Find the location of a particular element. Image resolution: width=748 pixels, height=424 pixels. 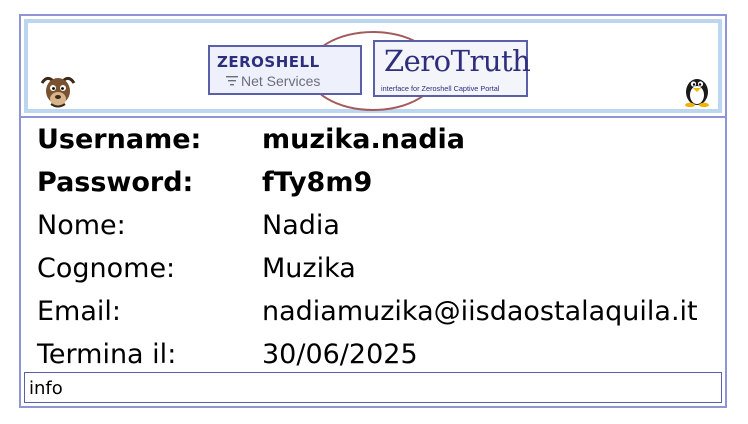

row-username: Username: muzika.nadia is located at coordinates (373, 139).